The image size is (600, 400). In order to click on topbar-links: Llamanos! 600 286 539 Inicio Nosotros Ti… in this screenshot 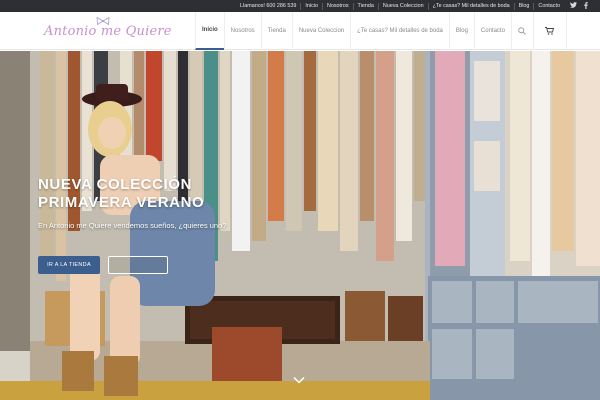, I will do `click(412, 6)`.